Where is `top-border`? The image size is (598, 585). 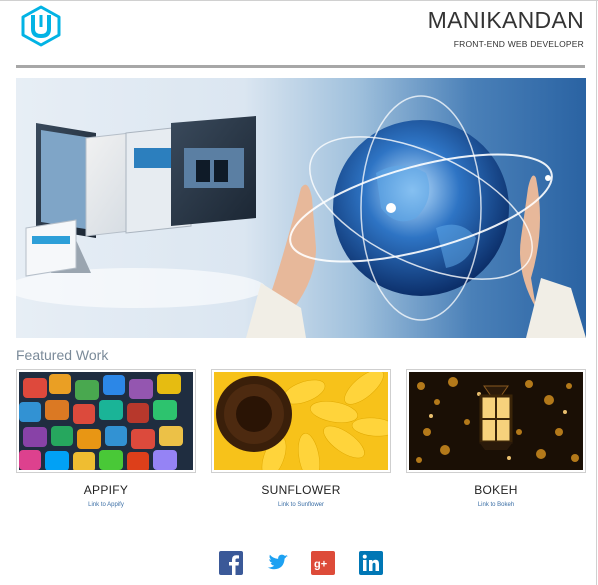
top-border is located at coordinates (299, 0).